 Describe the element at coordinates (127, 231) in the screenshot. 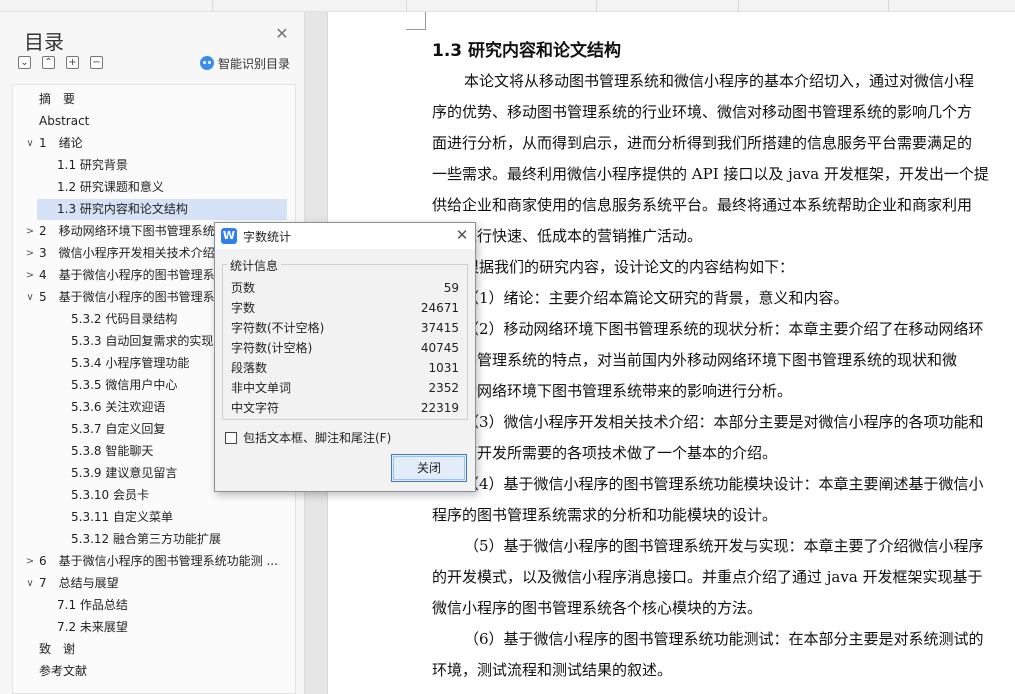

I see `toc-item-label: 2 移动网络环境下图书管理系统` at that location.